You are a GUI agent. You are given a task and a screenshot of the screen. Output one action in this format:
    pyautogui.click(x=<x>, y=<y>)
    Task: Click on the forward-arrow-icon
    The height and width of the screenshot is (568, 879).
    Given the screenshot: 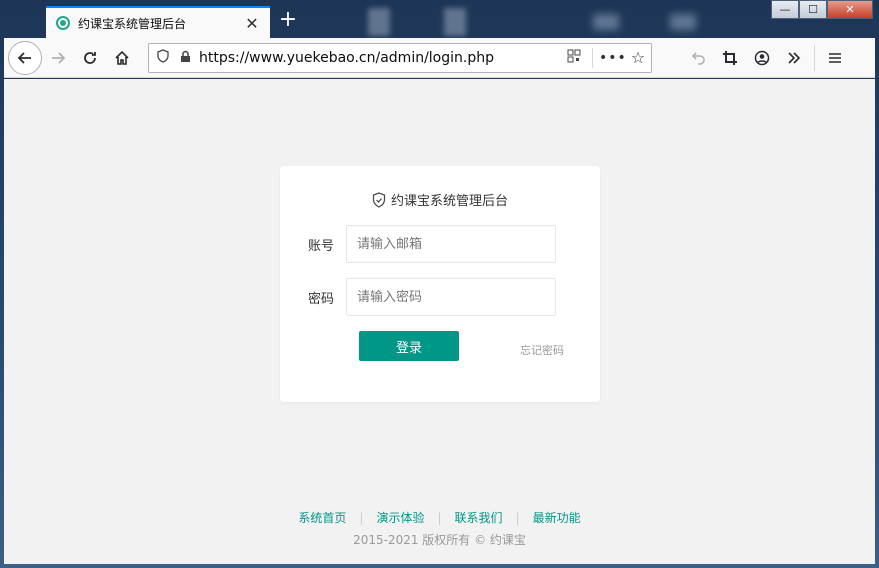 What is the action you would take?
    pyautogui.click(x=59, y=57)
    